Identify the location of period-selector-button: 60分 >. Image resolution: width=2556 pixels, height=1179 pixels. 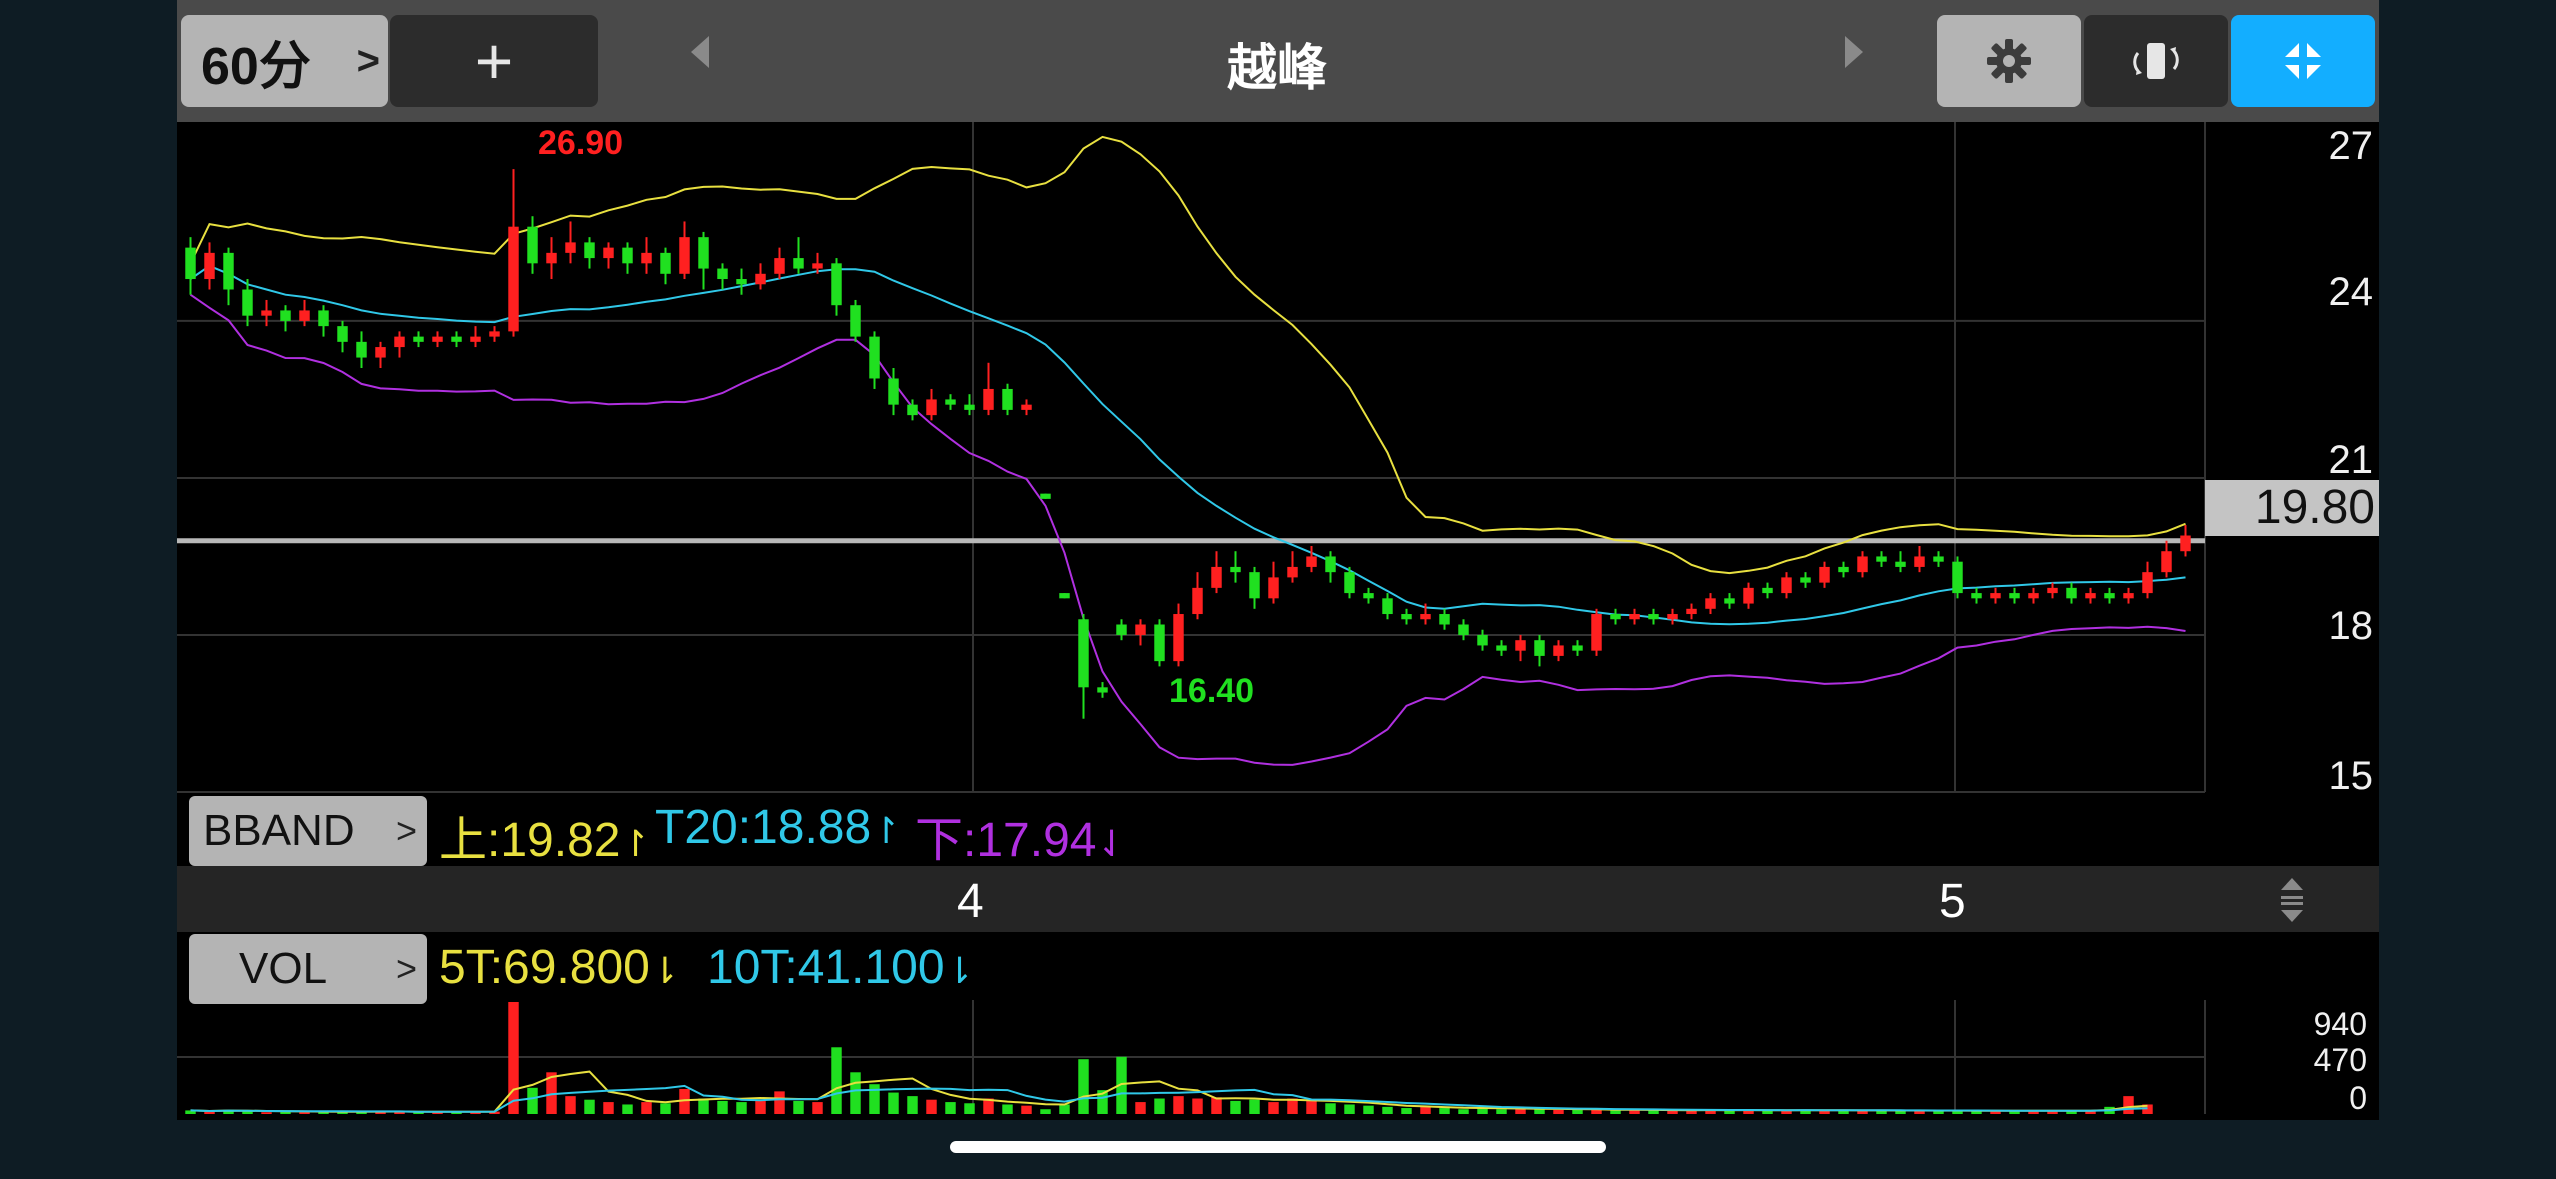
(284, 61).